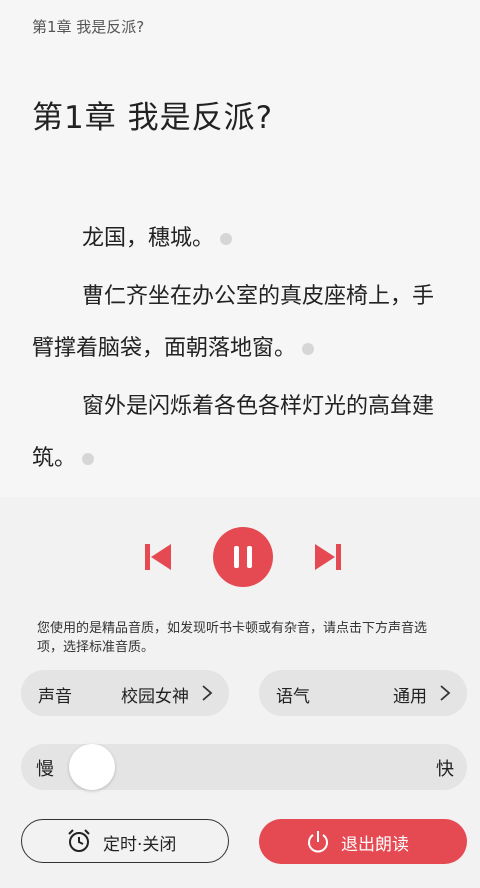 This screenshot has width=480, height=888. I want to click on sleep-timer-button: 定时·关闭, so click(125, 841).